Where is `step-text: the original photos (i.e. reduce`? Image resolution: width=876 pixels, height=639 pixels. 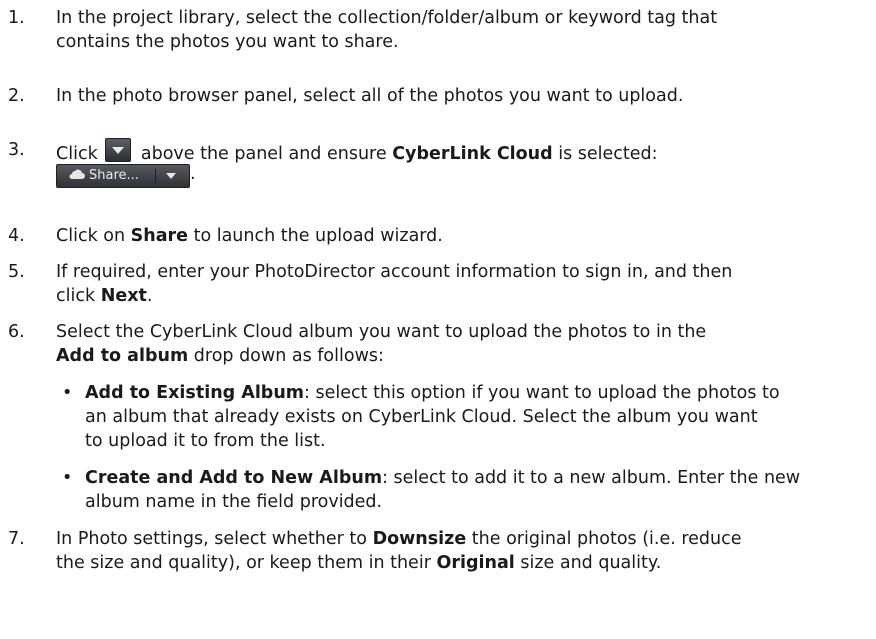
step-text: the original photos (i.e. reduce is located at coordinates (606, 539).